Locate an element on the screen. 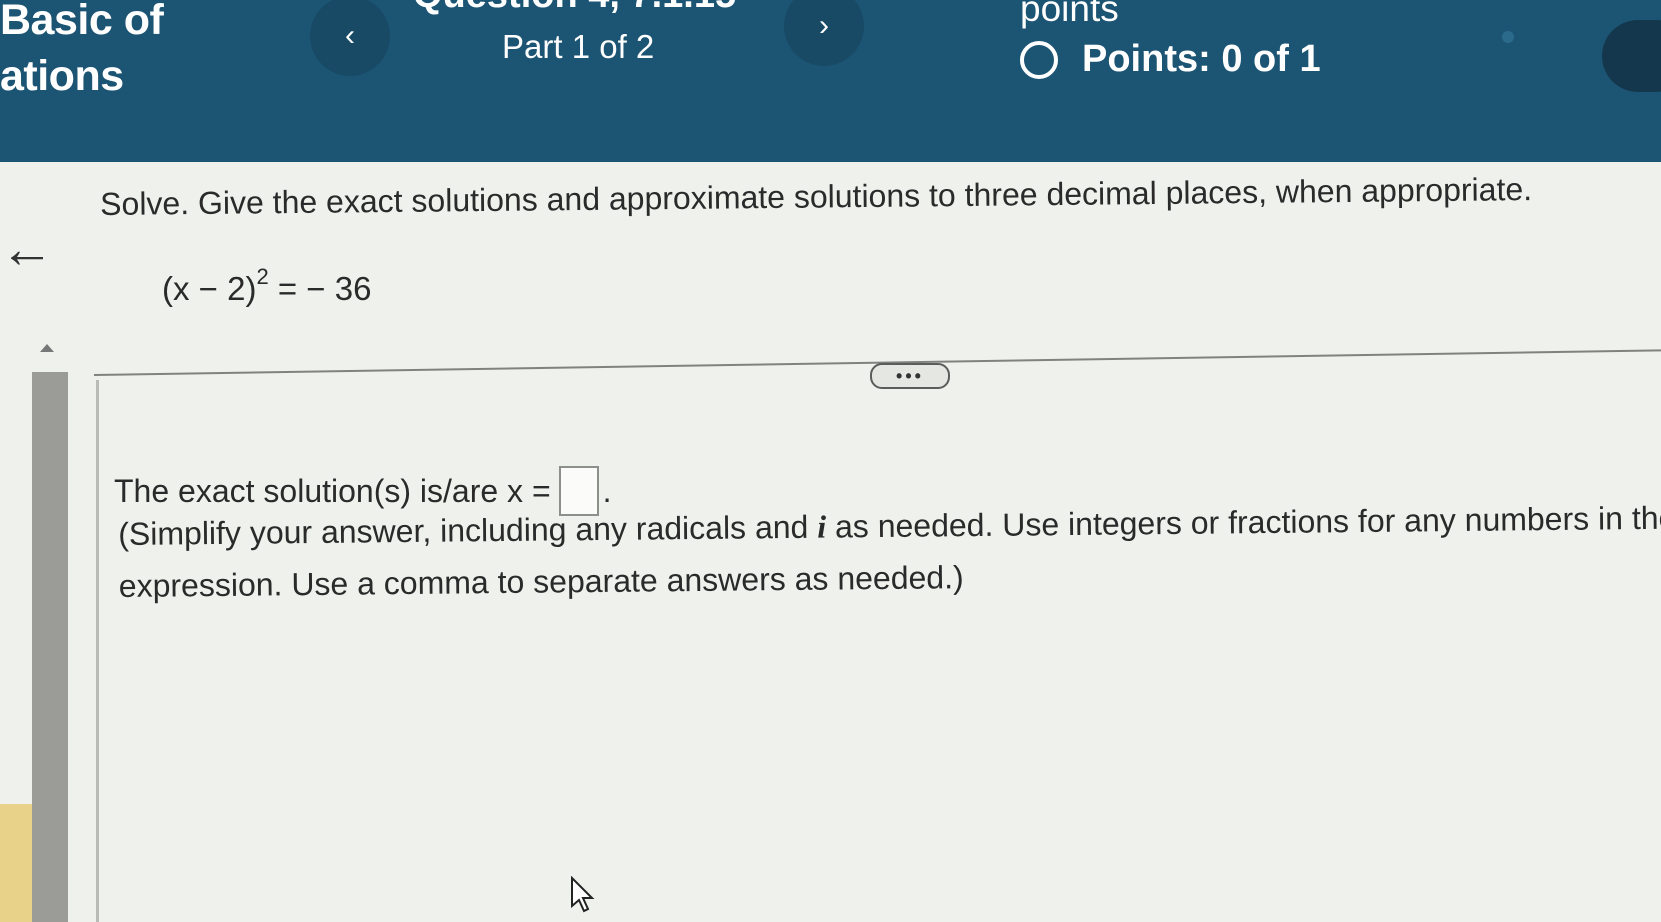 Image resolution: width=1661 pixels, height=922 pixels. scrollbar is located at coordinates (50, 647).